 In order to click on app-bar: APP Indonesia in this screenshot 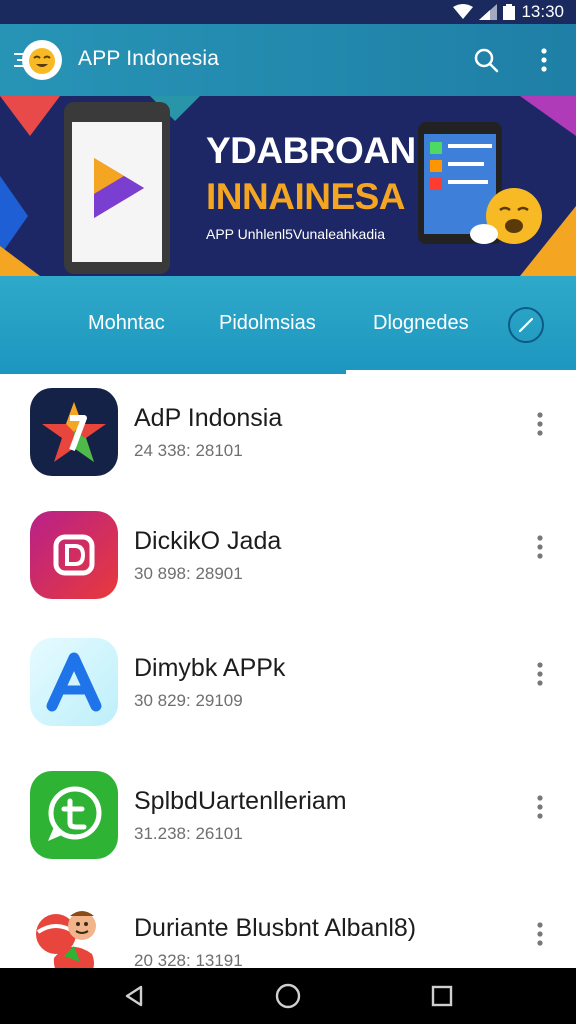, I will do `click(288, 60)`.